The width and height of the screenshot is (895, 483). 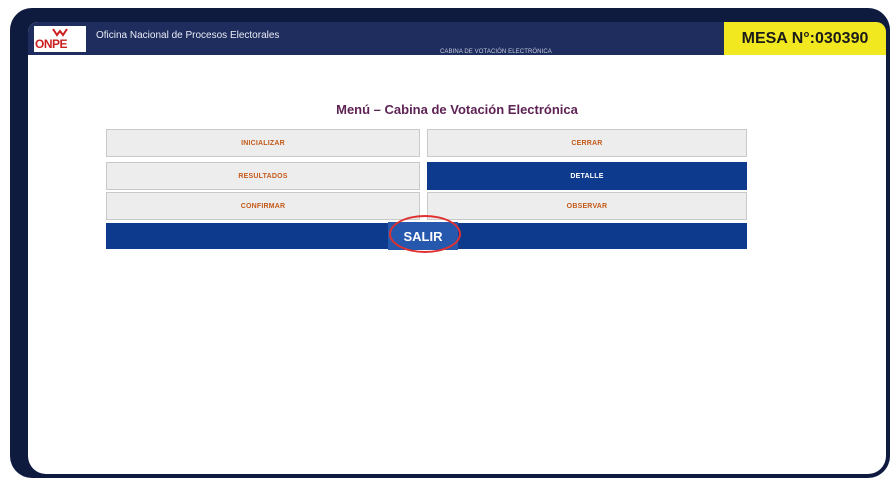 I want to click on detalle-button: DETALLE, so click(x=587, y=176).